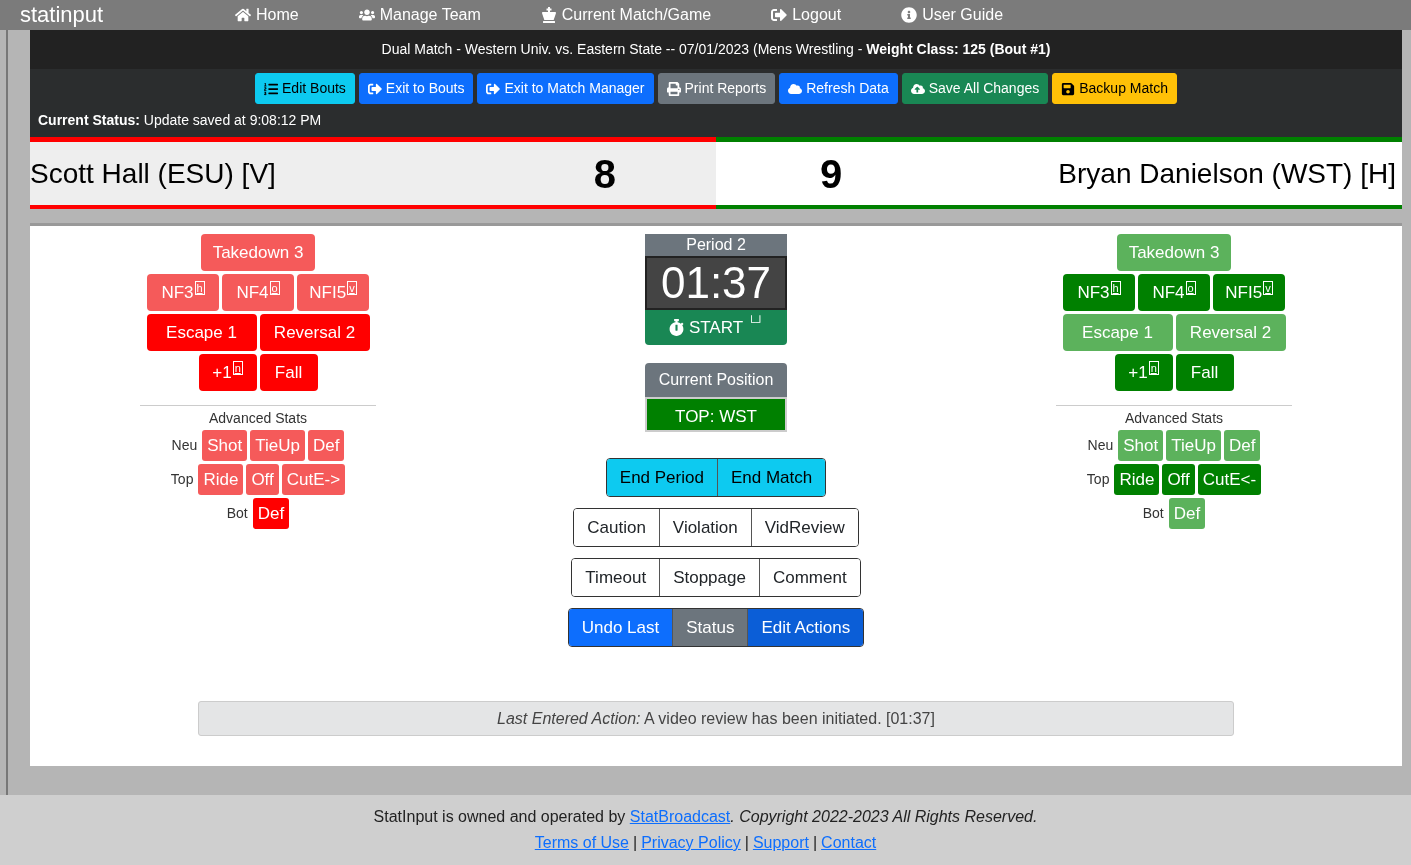 The height and width of the screenshot is (865, 1411). I want to click on wrestler-name: Bryan Danielson (WST) [H], so click(1227, 173).